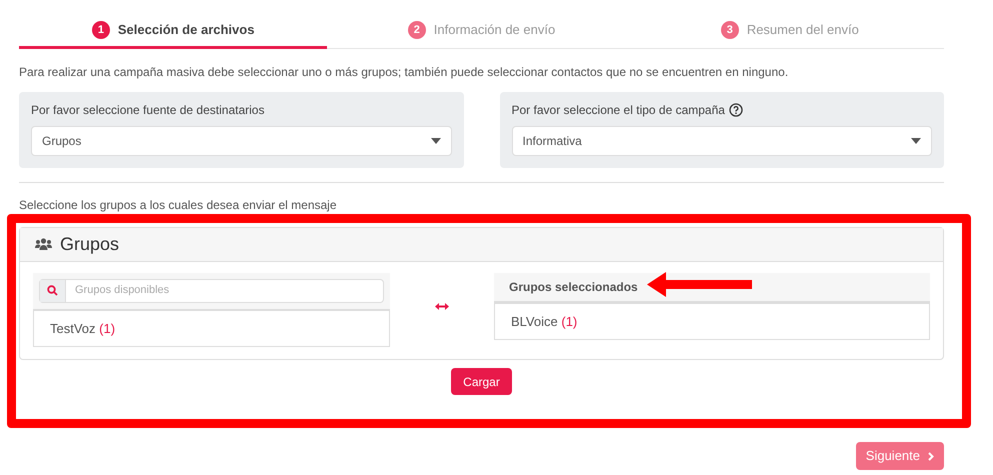  I want to click on step-number: 1, so click(101, 29).